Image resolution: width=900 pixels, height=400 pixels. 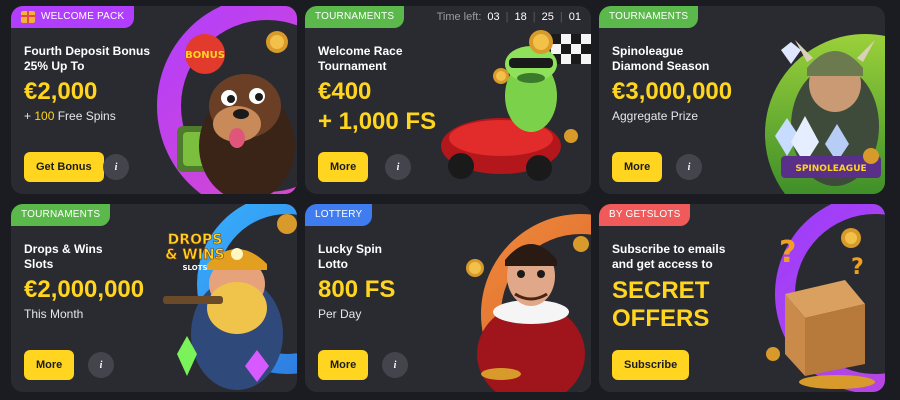 What do you see at coordinates (44, 116) in the screenshot?
I see `sub-highlight: 100` at bounding box center [44, 116].